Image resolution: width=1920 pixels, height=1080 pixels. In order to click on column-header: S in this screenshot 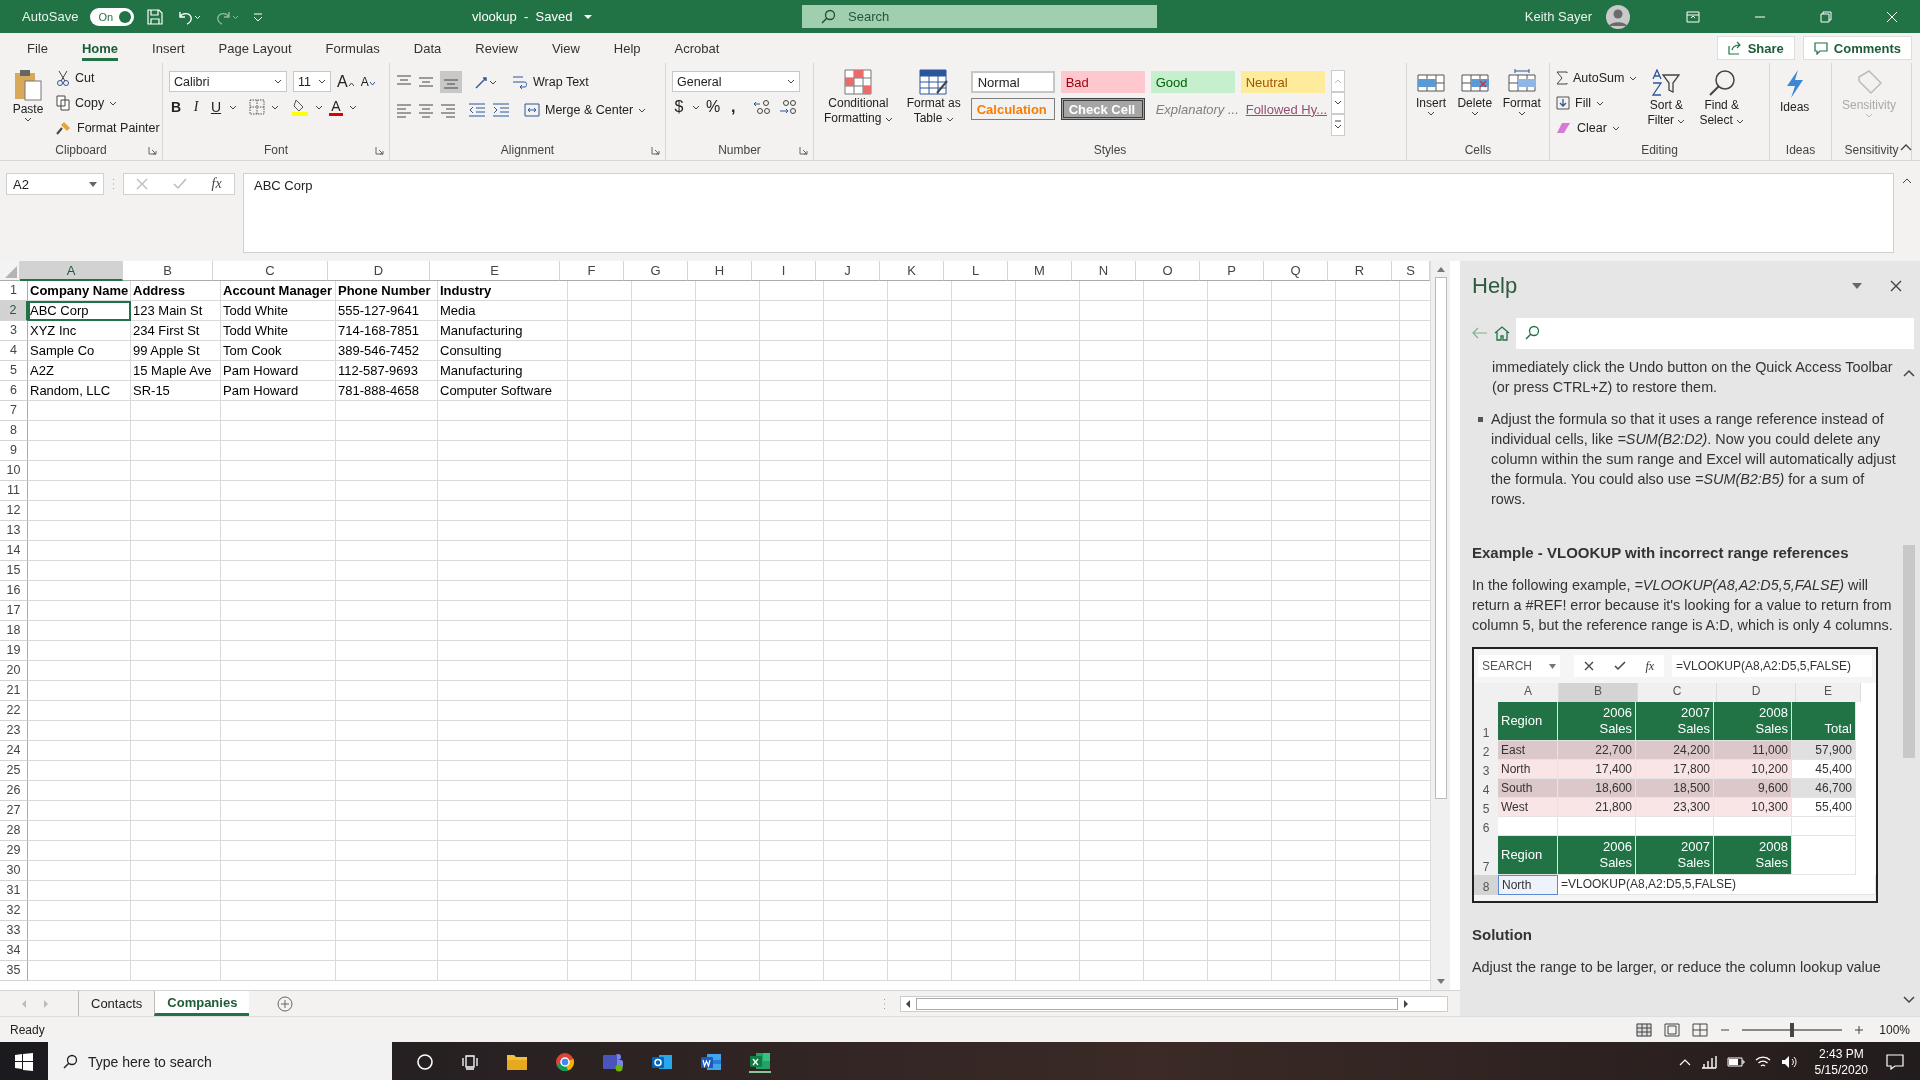, I will do `click(1411, 271)`.